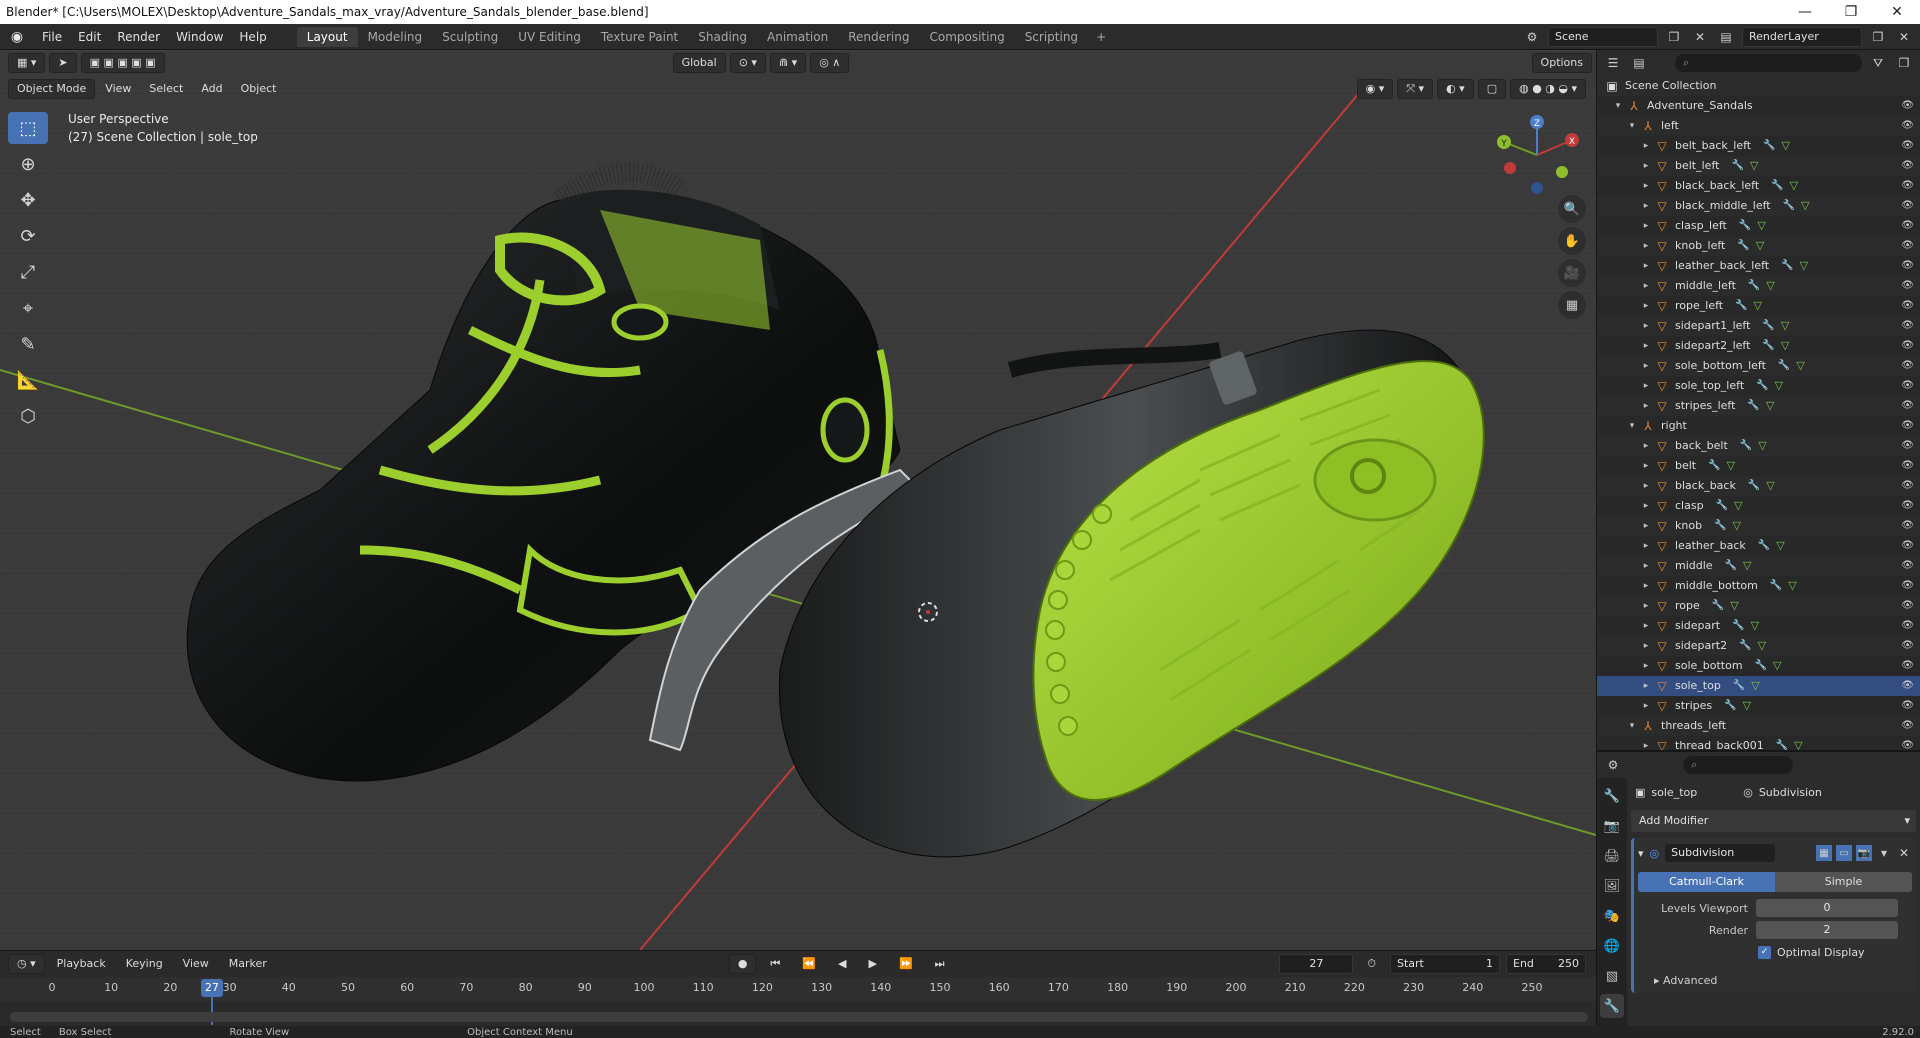  Describe the element at coordinates (1758, 226) in the screenshot. I see `outliner-object-row: ▸ ▽ clasp_left 🔧 ▽ 👁` at that location.